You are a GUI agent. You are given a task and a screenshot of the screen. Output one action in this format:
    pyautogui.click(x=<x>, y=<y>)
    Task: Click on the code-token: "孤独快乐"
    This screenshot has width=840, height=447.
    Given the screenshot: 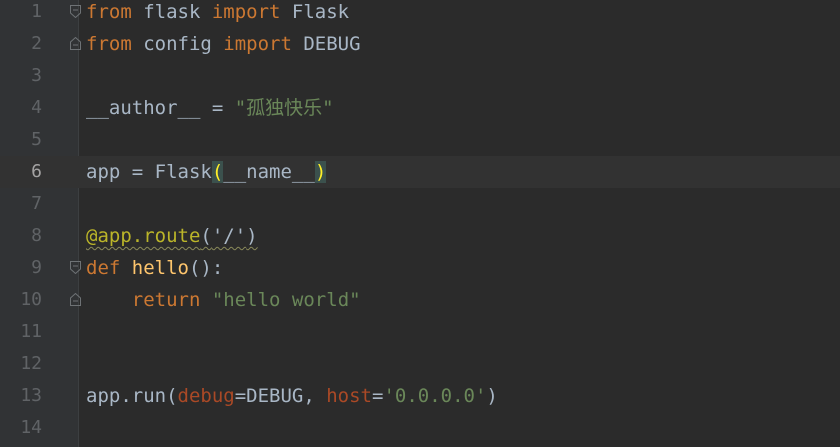 What is the action you would take?
    pyautogui.click(x=284, y=108)
    